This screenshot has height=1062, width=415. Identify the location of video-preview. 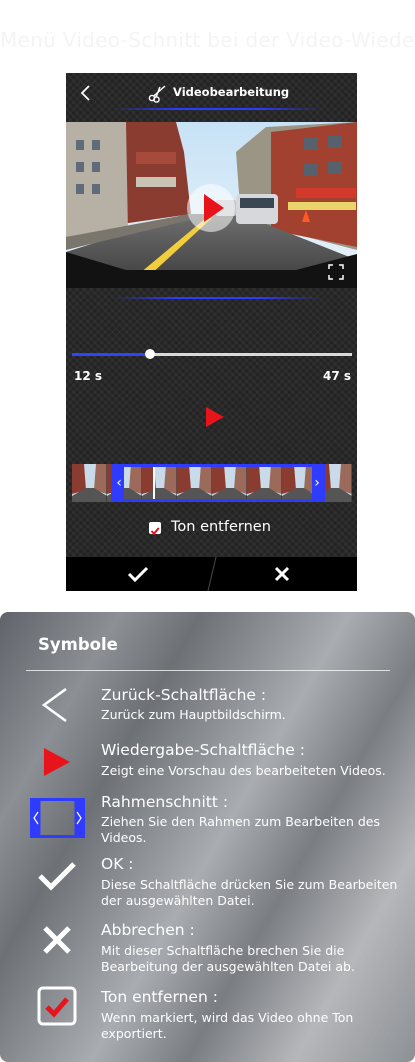
(211, 205).